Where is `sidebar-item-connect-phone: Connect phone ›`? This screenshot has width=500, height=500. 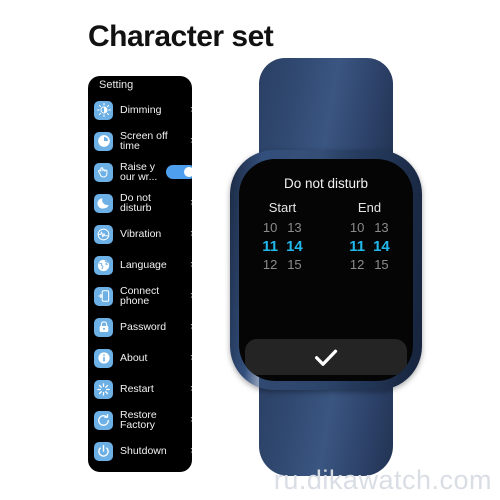 sidebar-item-connect-phone: Connect phone › is located at coordinates (140, 296).